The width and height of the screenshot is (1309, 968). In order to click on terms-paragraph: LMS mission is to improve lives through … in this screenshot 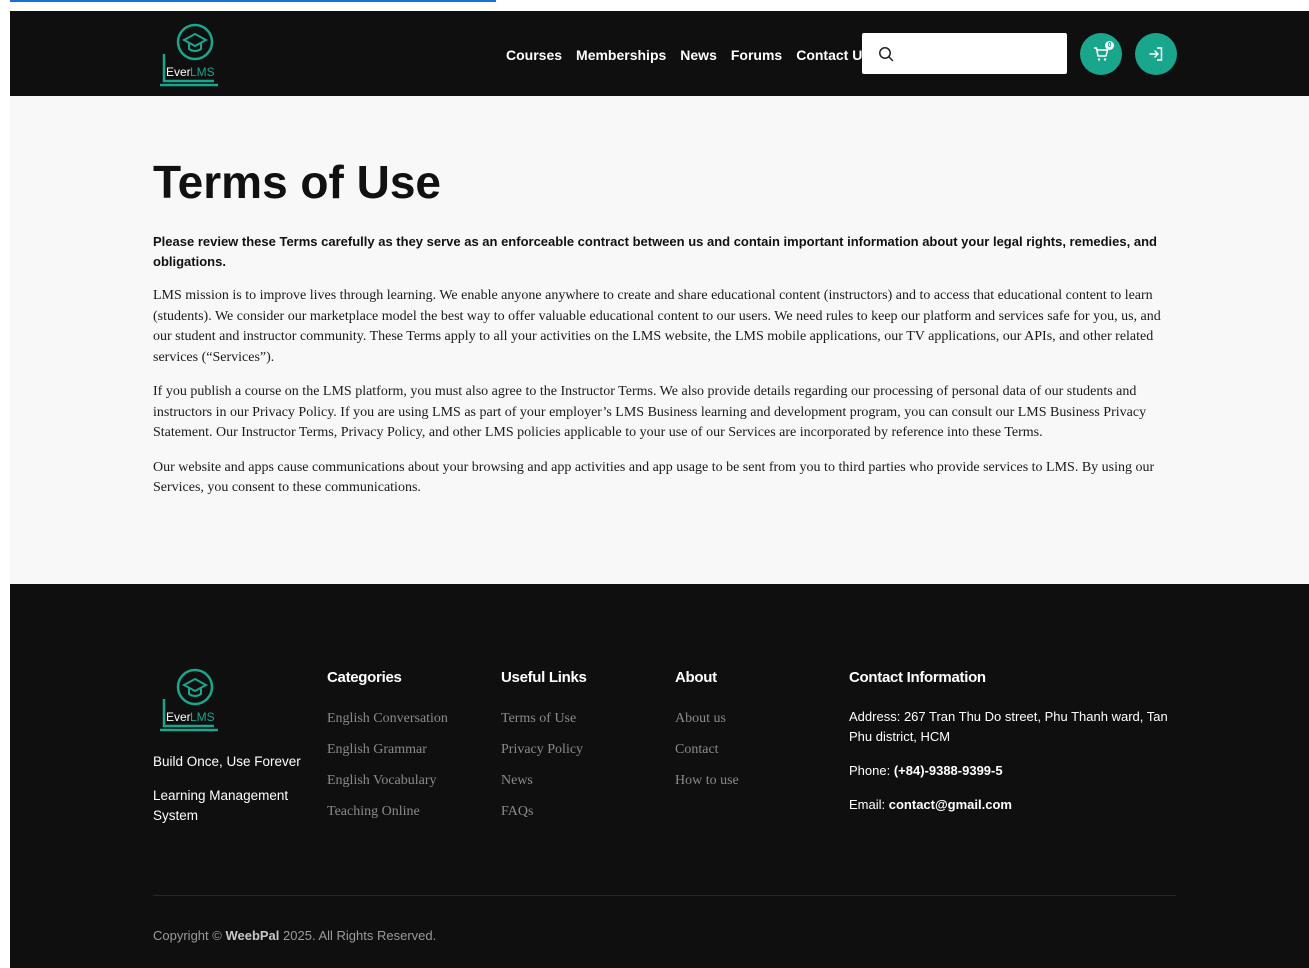, I will do `click(657, 326)`.